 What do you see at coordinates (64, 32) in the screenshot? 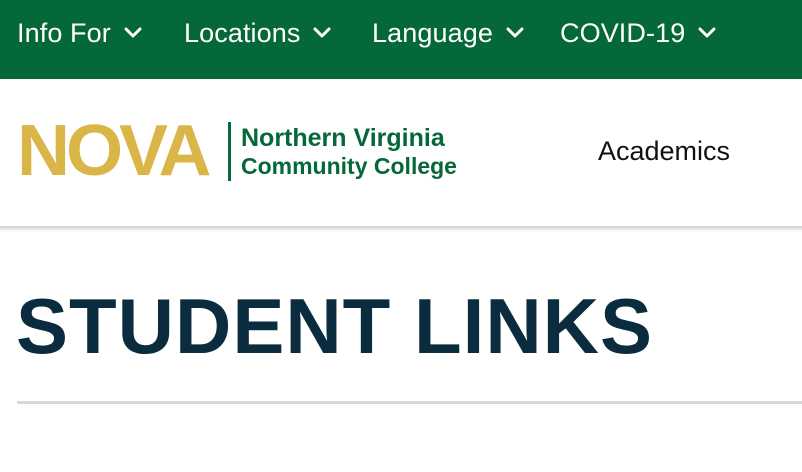
I see `topnav-info-for-label: Info For` at bounding box center [64, 32].